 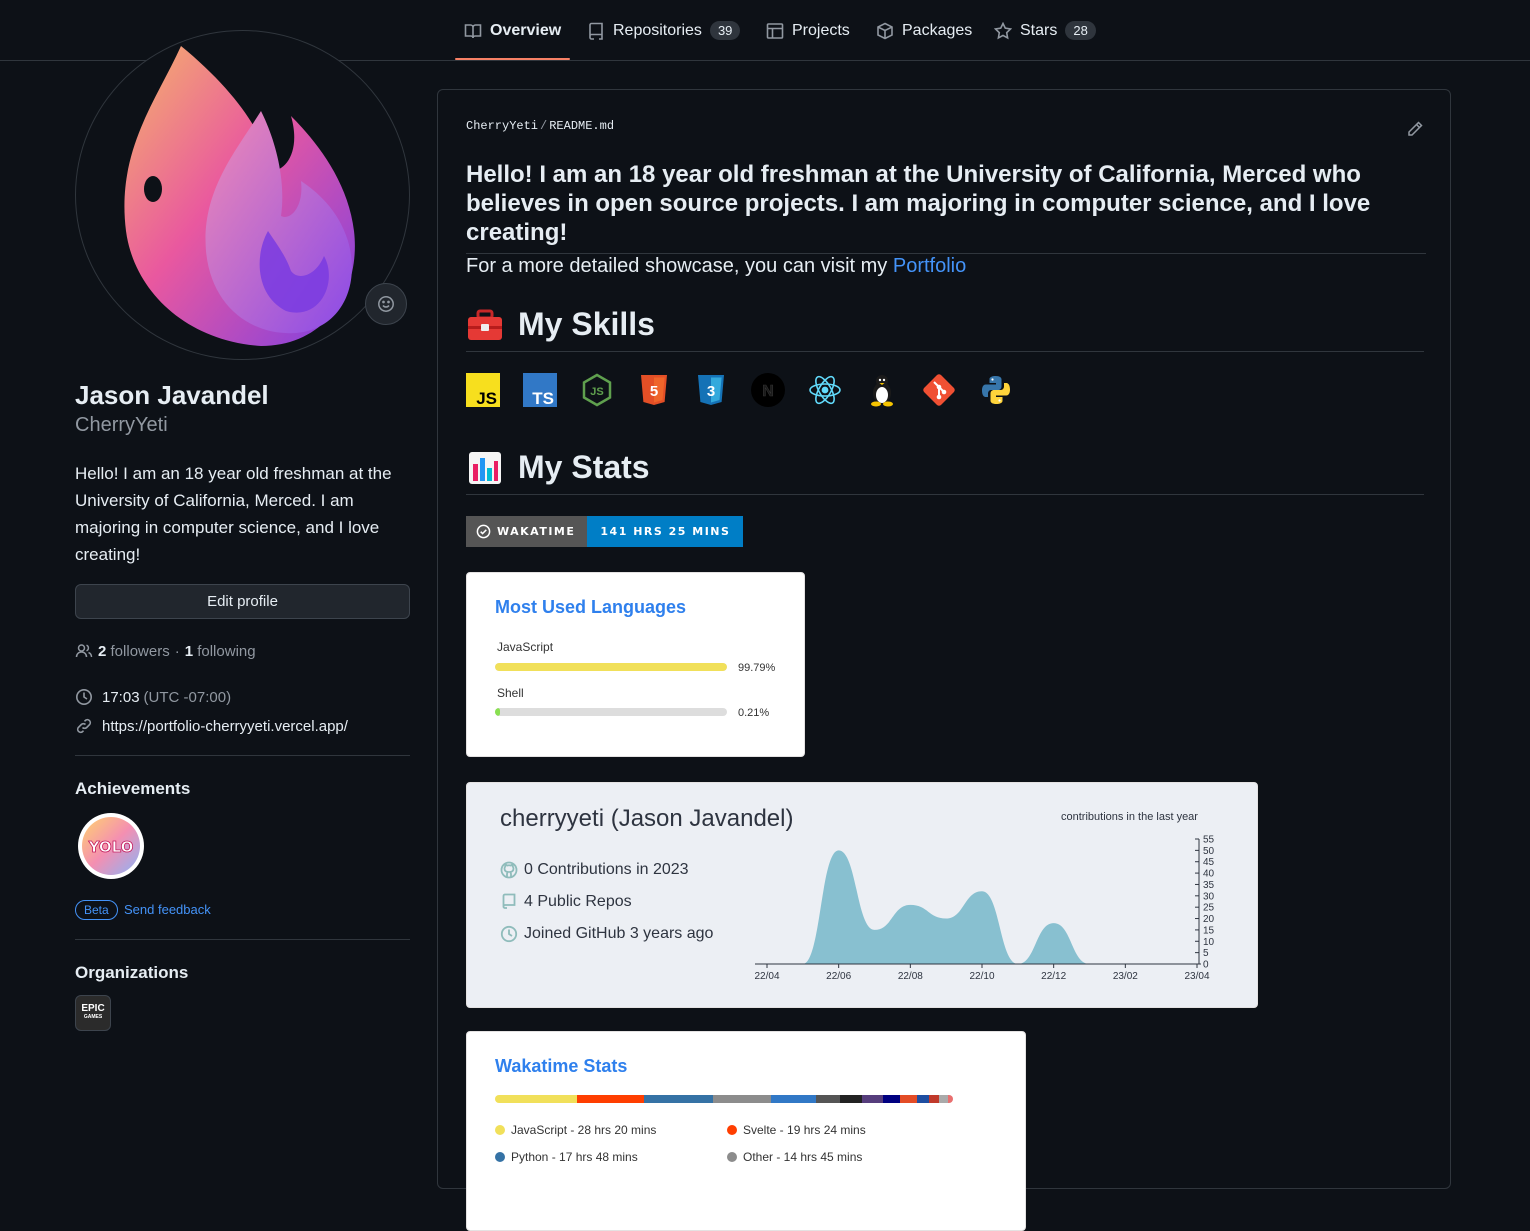 What do you see at coordinates (96, 910) in the screenshot?
I see `beta-badge: Beta` at bounding box center [96, 910].